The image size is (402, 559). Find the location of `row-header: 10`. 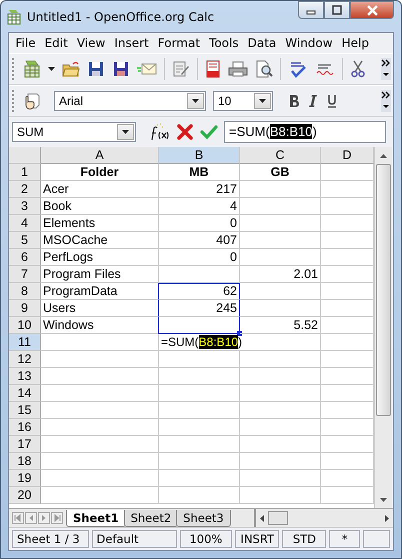

row-header: 10 is located at coordinates (25, 325).